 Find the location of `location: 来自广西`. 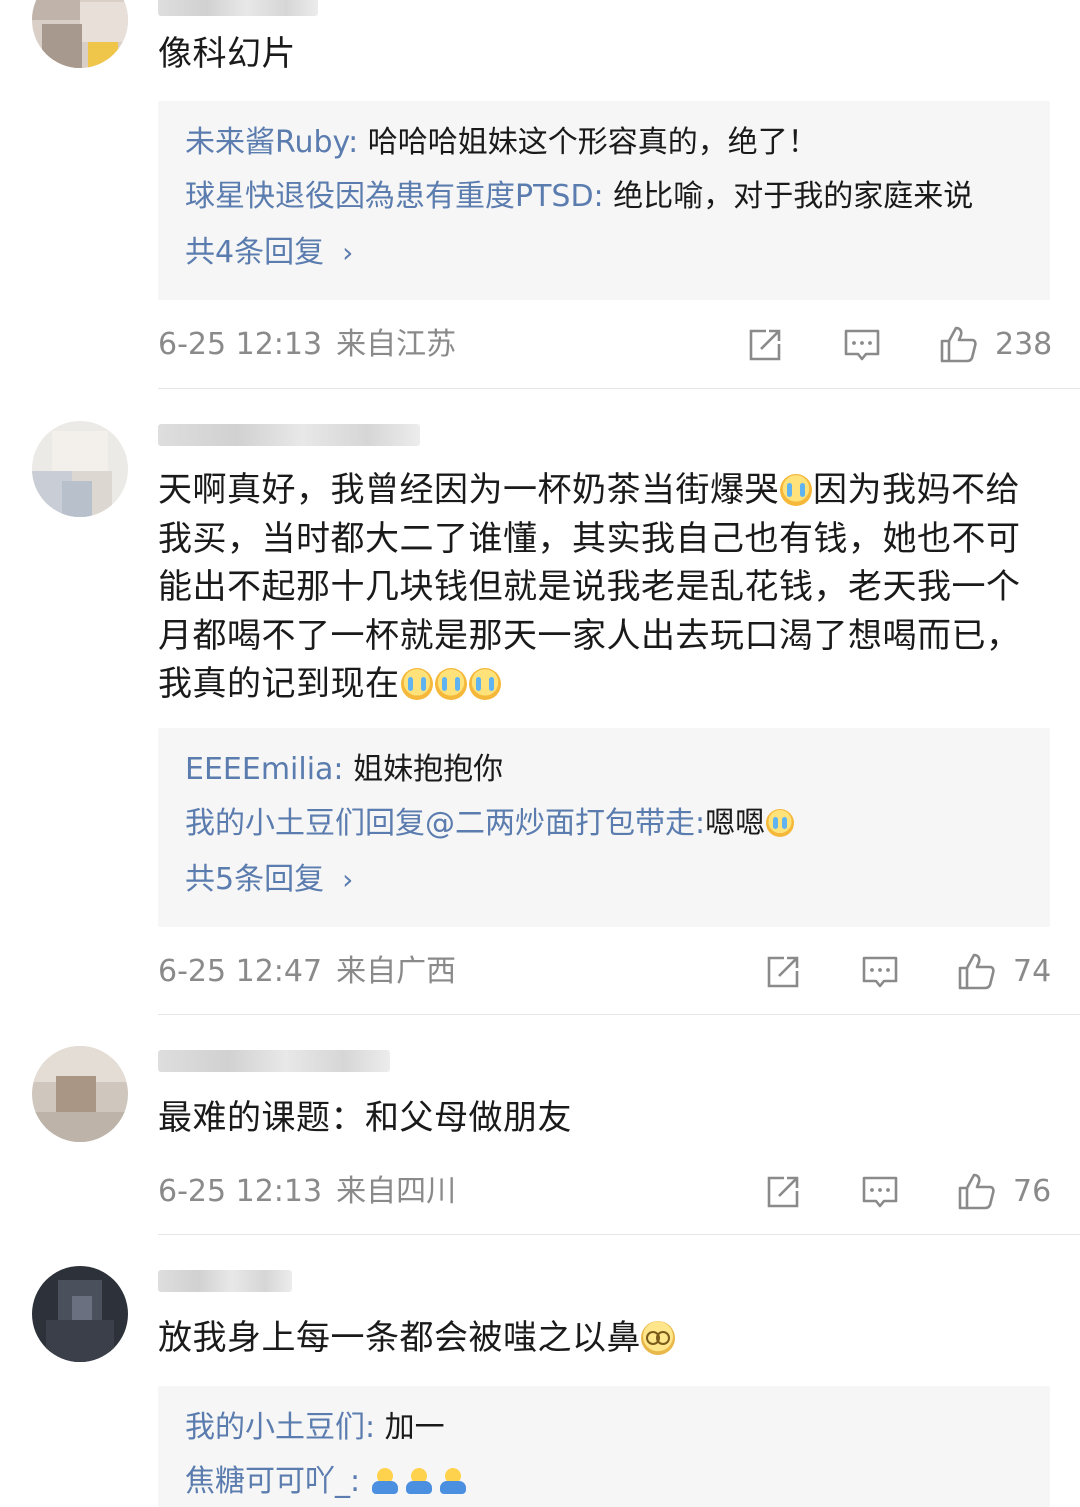

location: 来自广西 is located at coordinates (396, 971).